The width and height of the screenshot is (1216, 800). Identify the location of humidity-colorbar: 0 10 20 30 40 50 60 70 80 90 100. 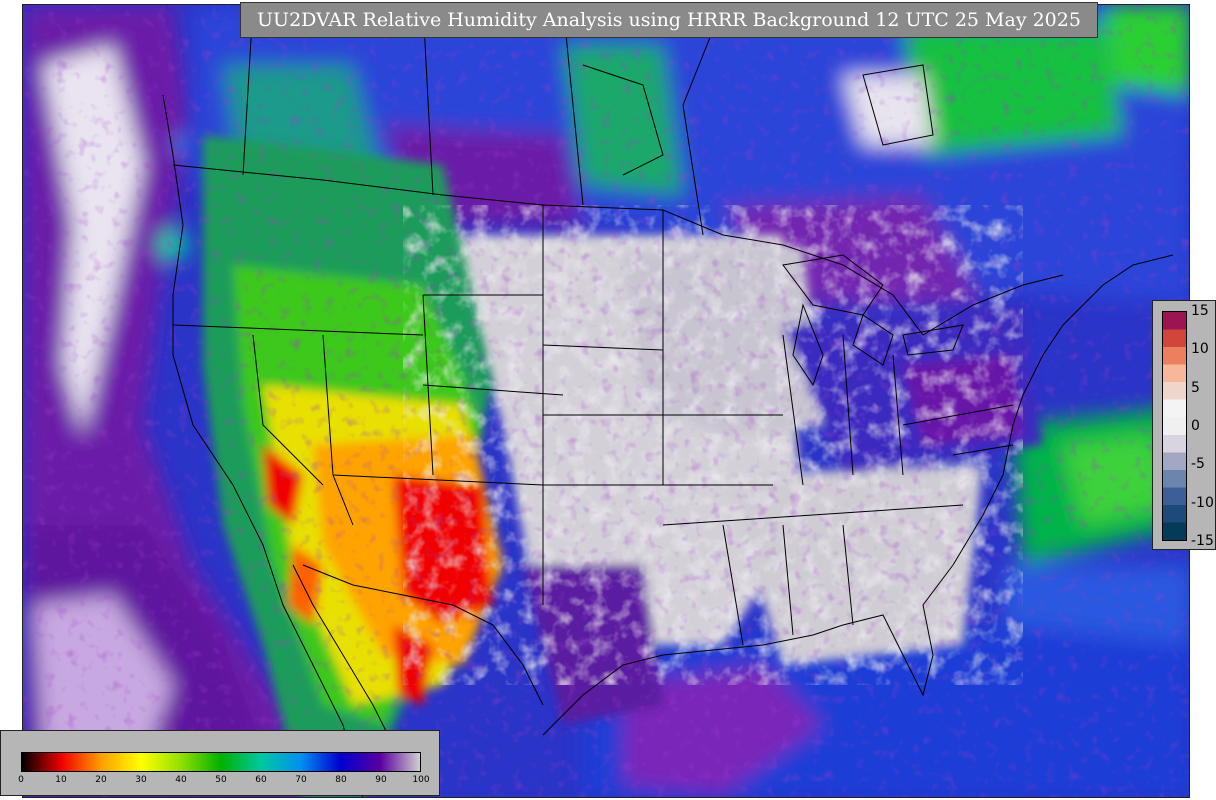
(220, 763).